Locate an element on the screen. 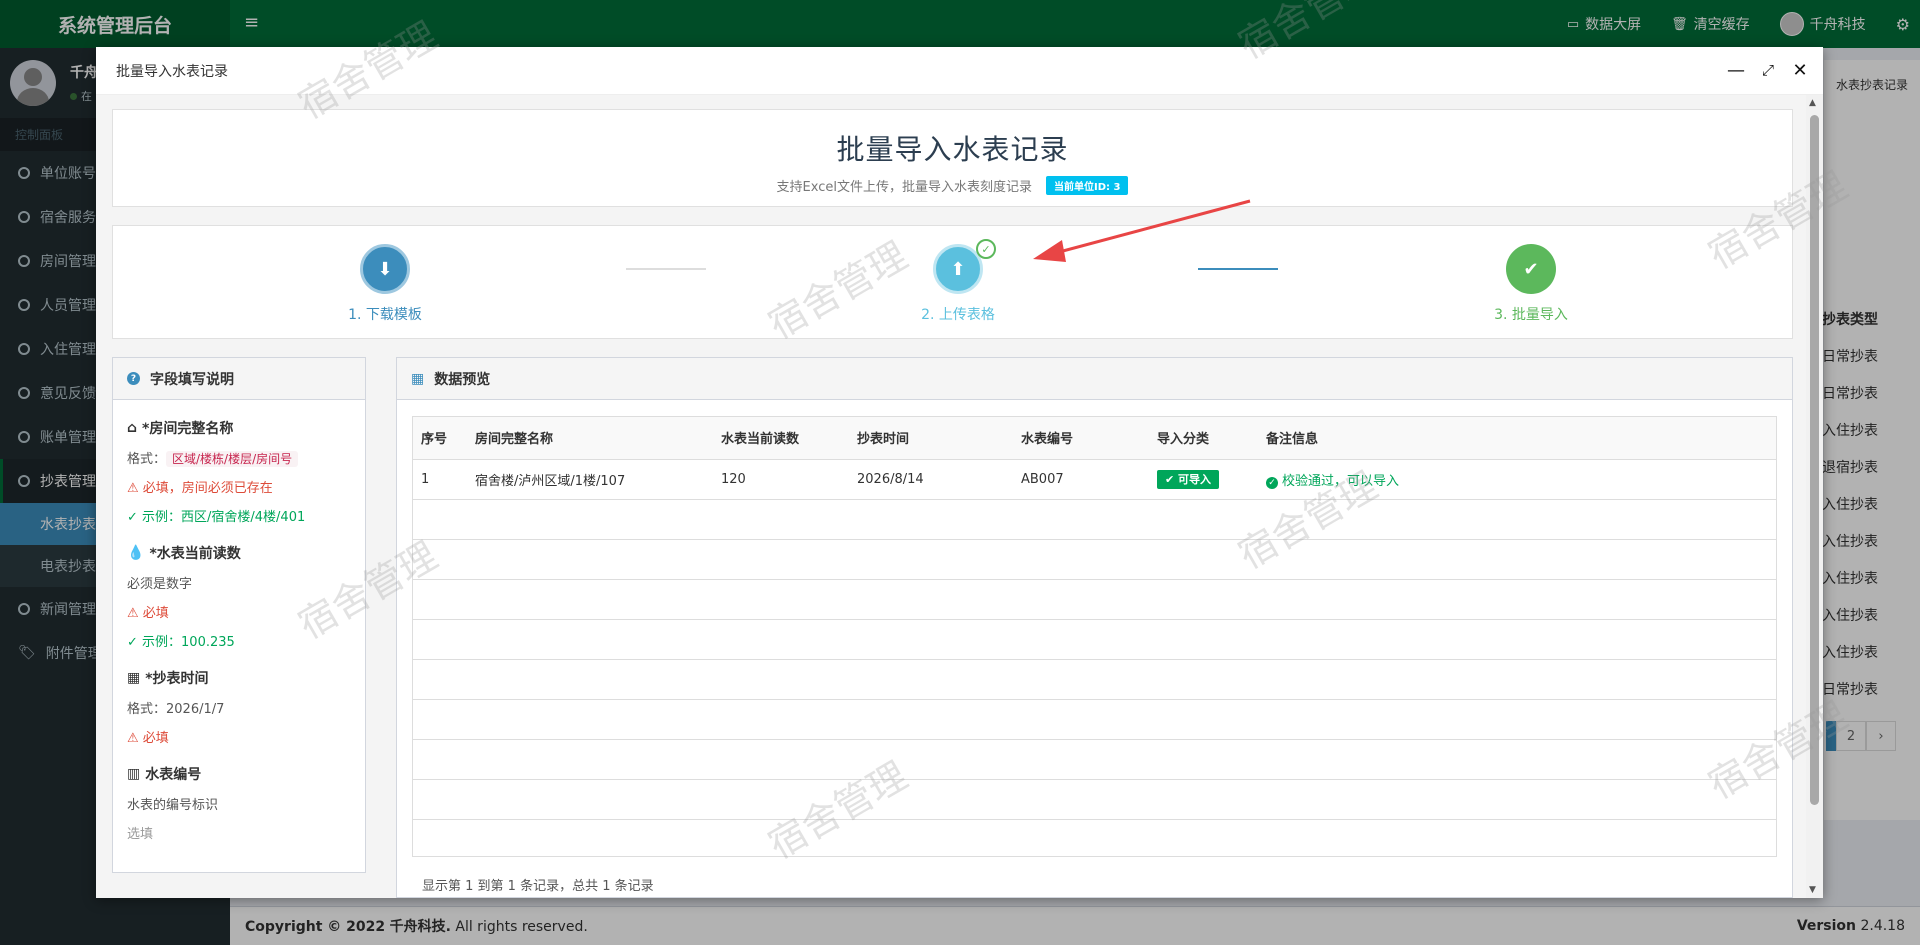 Image resolution: width=1920 pixels, height=945 pixels. column-header: 水表编号 is located at coordinates (1081, 438).